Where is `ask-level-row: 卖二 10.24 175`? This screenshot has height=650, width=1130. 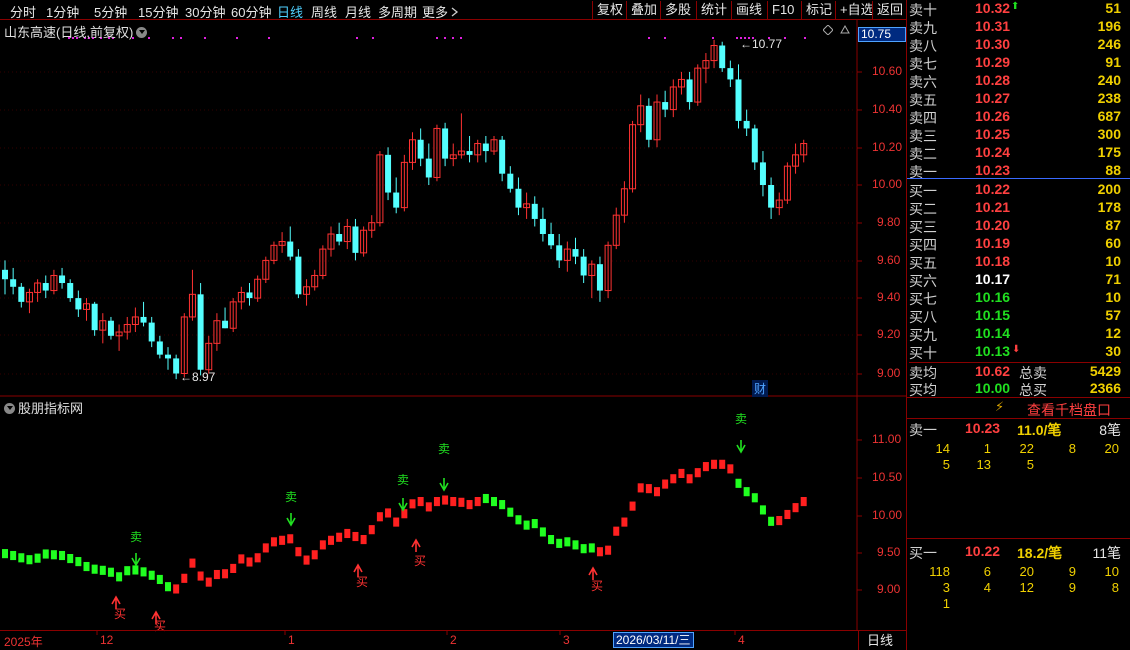
ask-level-row: 卖二 10.24 175 is located at coordinates (1015, 153).